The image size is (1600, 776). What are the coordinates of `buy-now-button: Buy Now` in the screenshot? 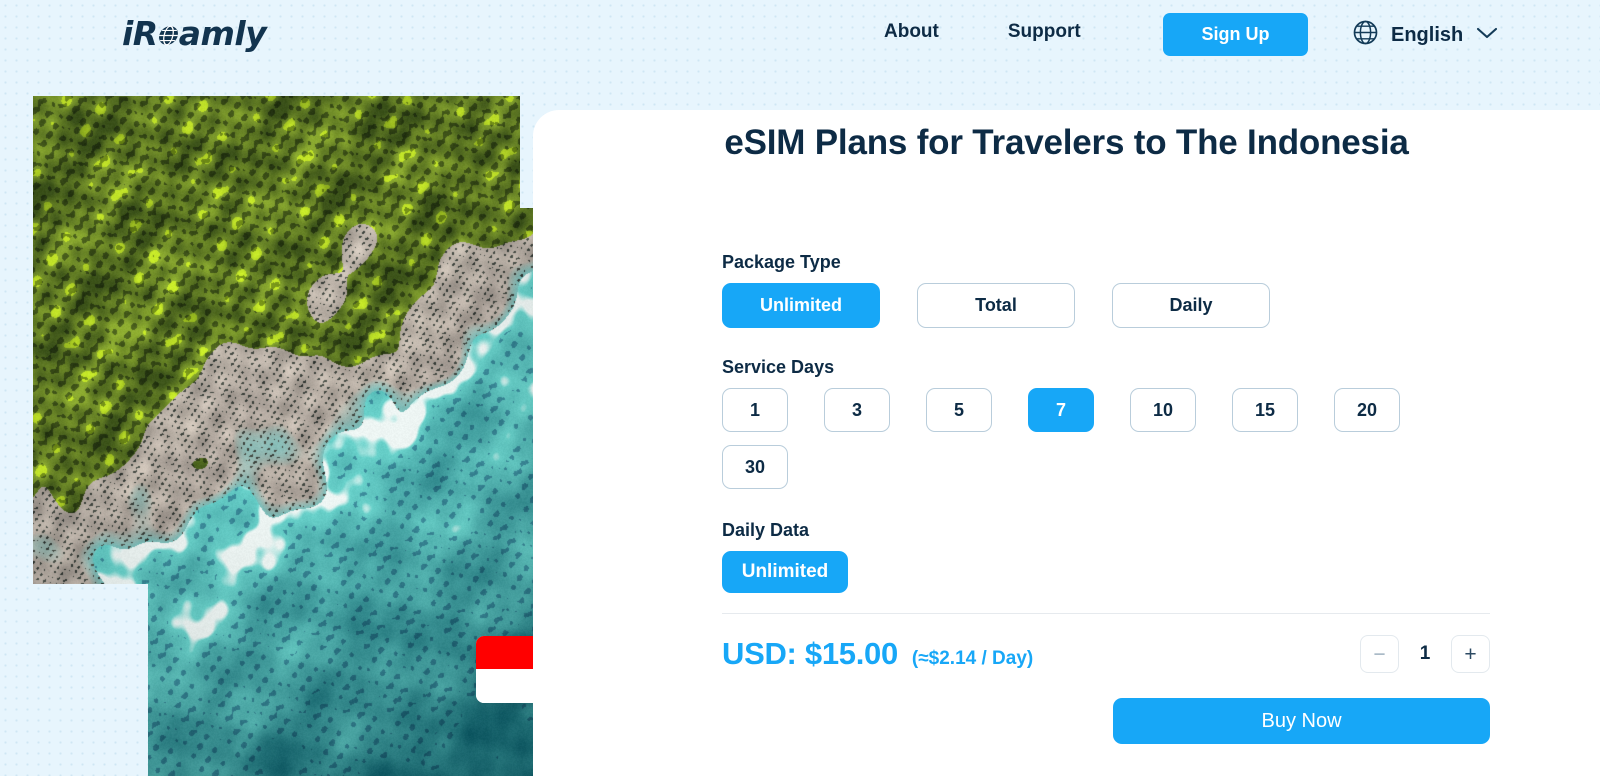 It's located at (1301, 721).